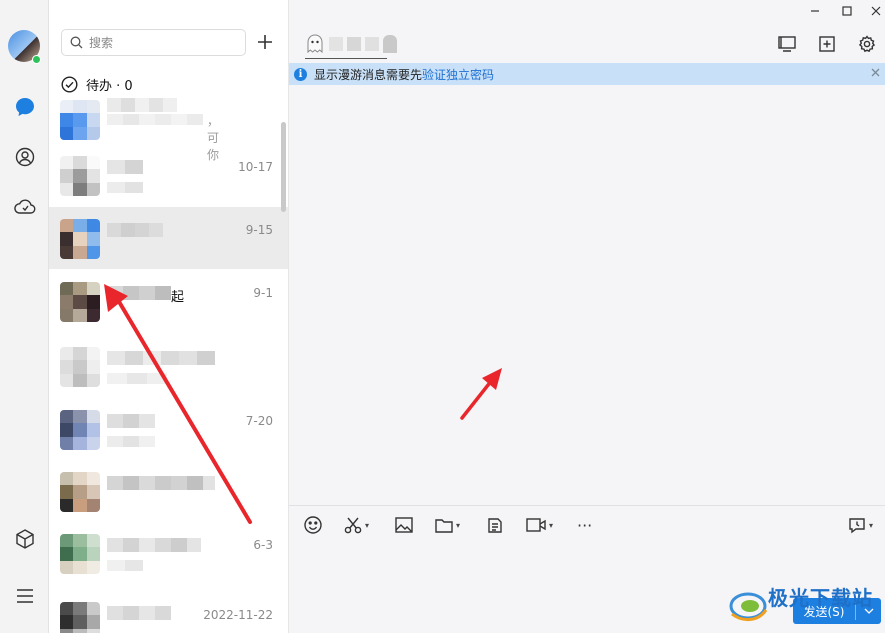 The width and height of the screenshot is (885, 633). Describe the element at coordinates (69, 84) in the screenshot. I see `check-circle-icon` at that location.